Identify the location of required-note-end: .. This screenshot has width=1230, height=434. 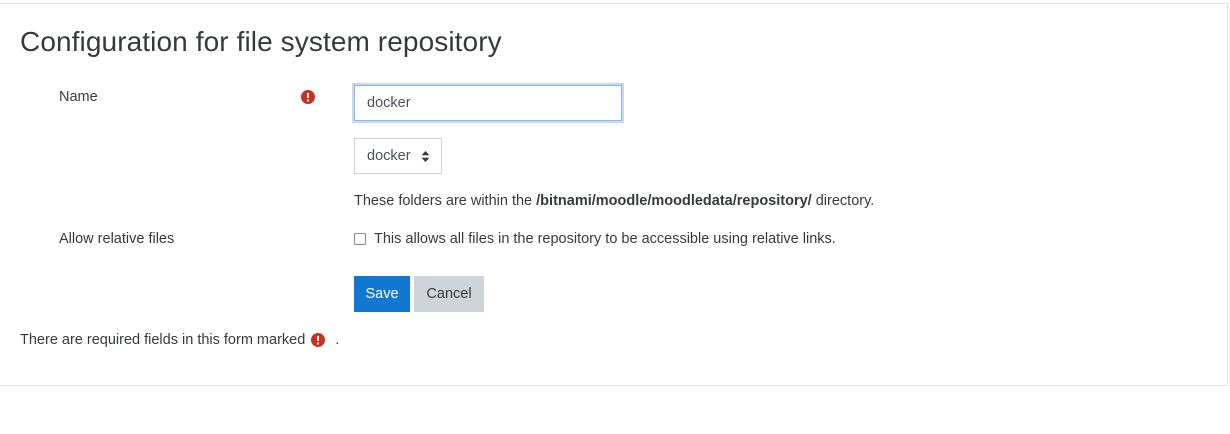
(337, 340).